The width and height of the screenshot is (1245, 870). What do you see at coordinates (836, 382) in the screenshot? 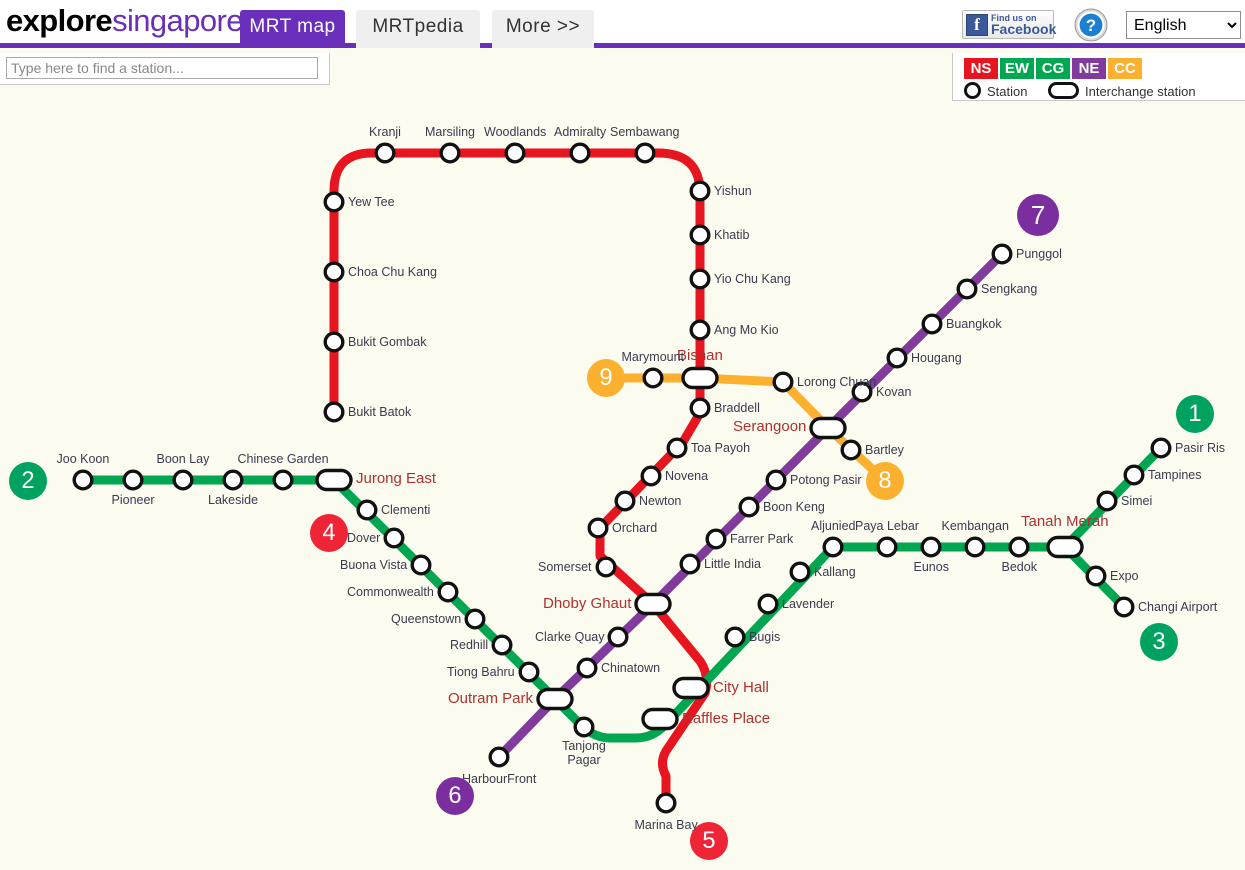
I see `station-label-lorong-chuan: Lorong Chuan` at bounding box center [836, 382].